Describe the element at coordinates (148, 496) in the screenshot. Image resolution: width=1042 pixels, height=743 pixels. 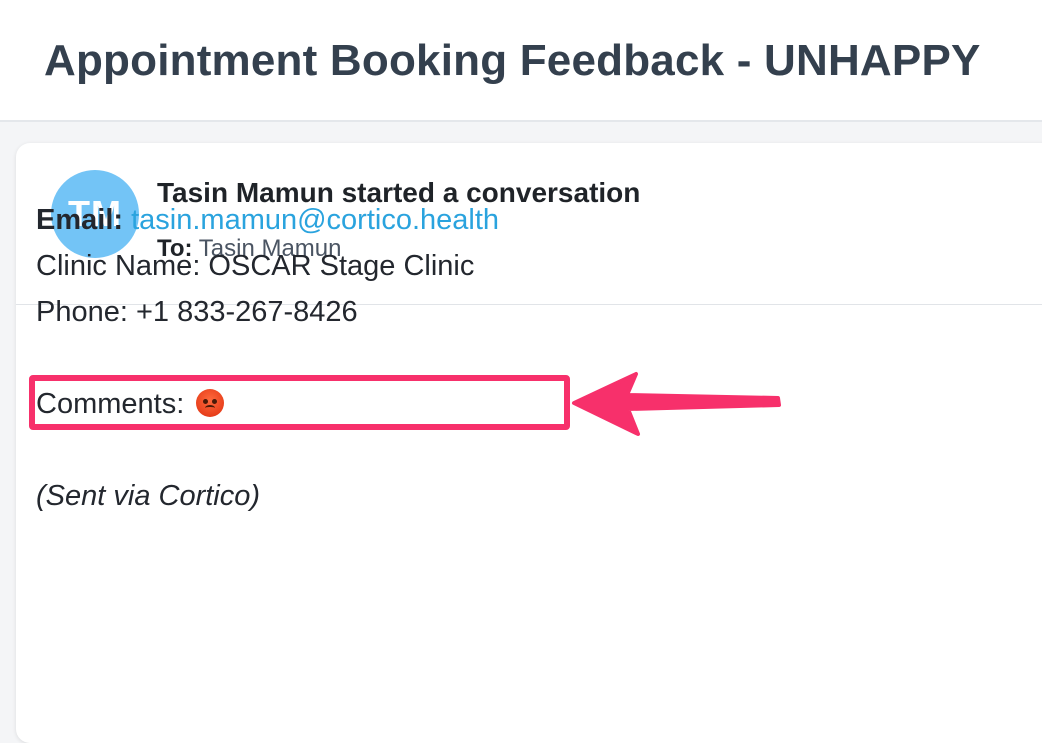
I see `sent-via-text: (Sent via Cortico)` at that location.